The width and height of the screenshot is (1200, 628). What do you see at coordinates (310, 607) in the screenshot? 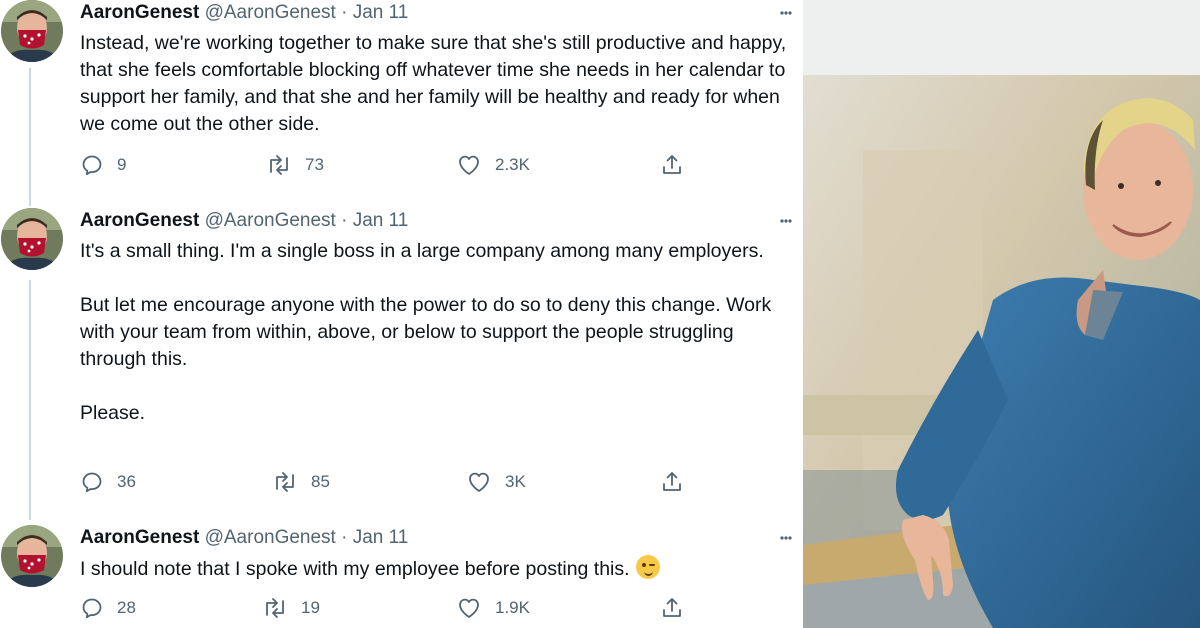
I see `retweet-count: 19` at bounding box center [310, 607].